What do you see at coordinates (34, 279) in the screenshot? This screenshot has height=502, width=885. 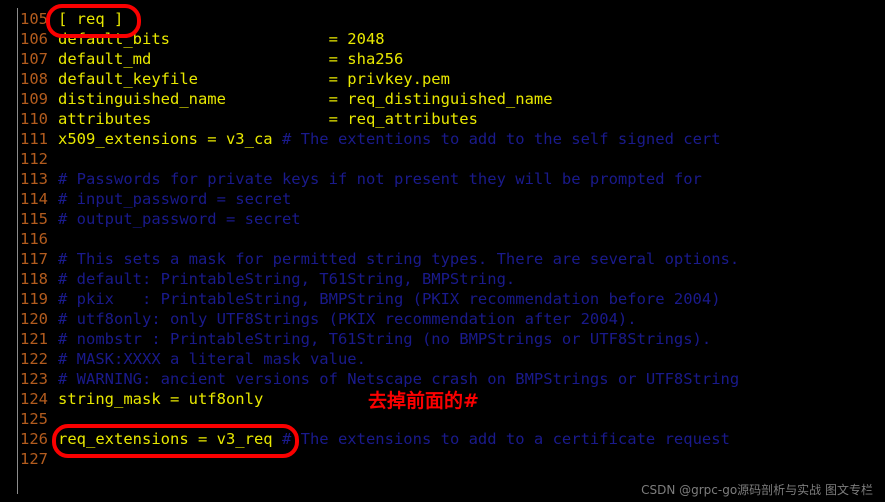 I see `line-number: 118` at bounding box center [34, 279].